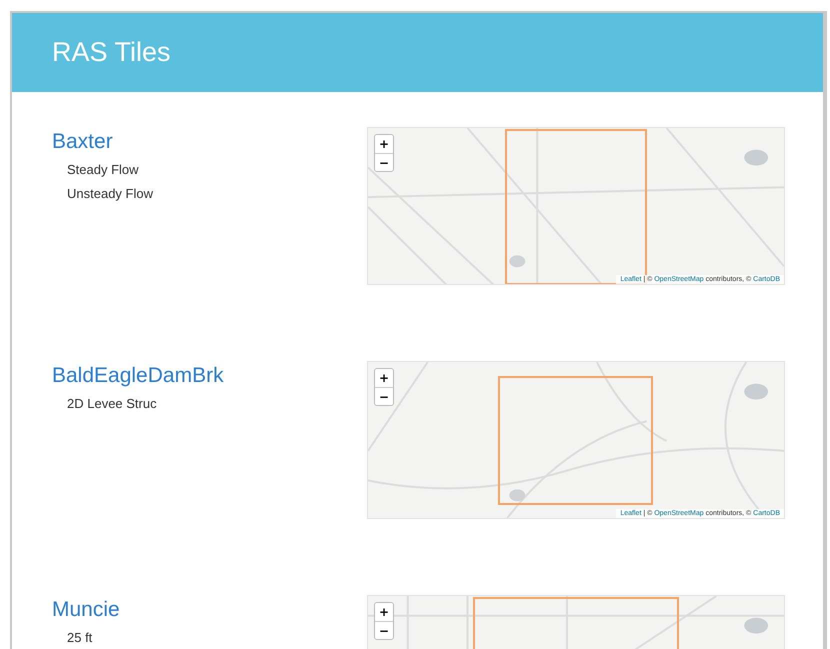 The image size is (830, 649). I want to click on project-link: Muncie, so click(86, 610).